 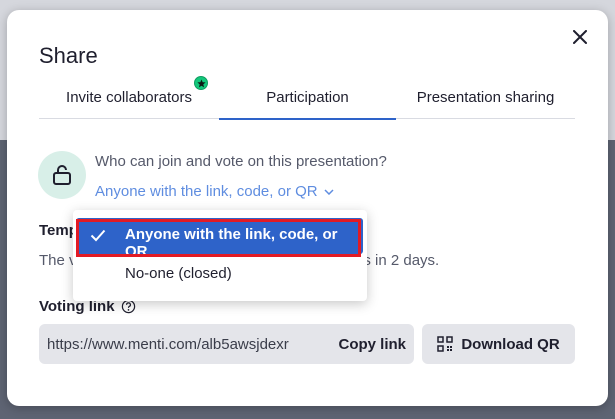 I want to click on option-no-one-closed: No-one (closed), so click(x=178, y=273).